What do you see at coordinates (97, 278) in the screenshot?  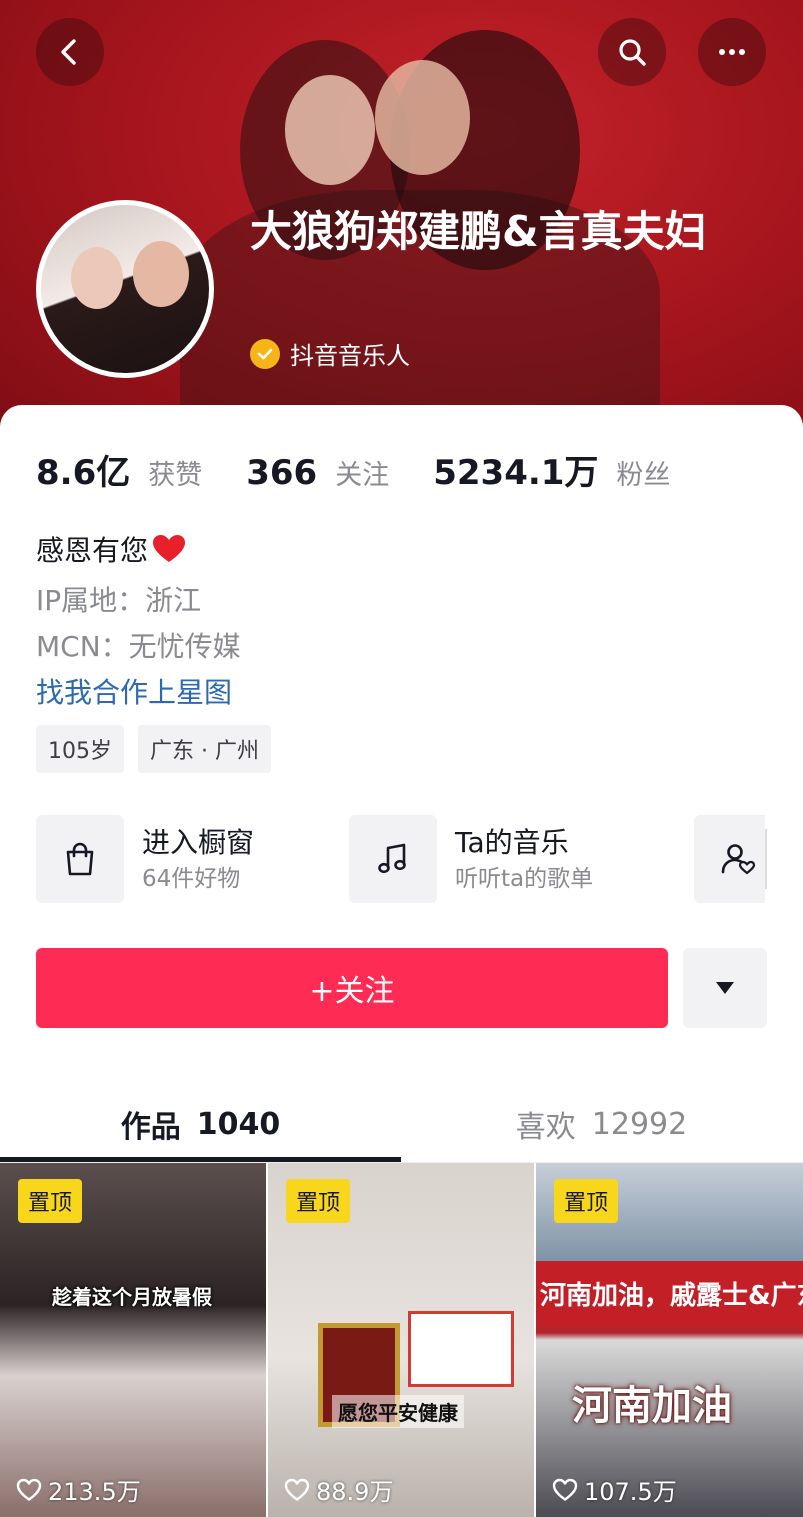 I see `avatar-face-left` at bounding box center [97, 278].